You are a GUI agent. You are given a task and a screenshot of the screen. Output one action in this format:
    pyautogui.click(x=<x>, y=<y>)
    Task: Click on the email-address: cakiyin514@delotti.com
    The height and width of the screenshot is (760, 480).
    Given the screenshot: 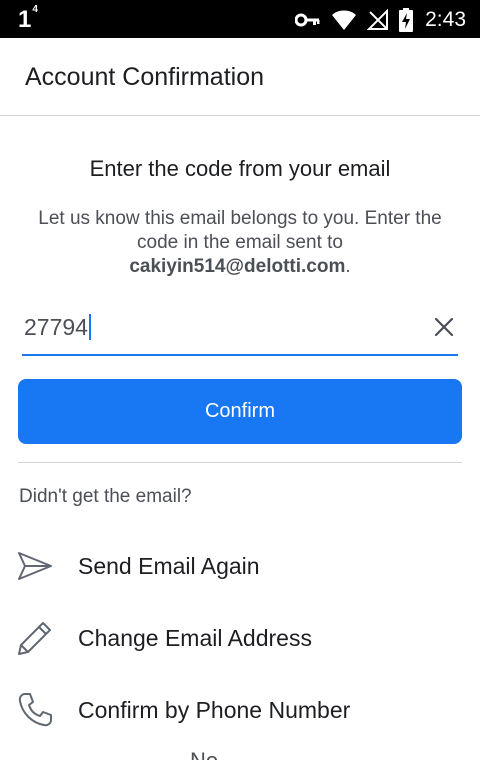 What is the action you would take?
    pyautogui.click(x=237, y=266)
    